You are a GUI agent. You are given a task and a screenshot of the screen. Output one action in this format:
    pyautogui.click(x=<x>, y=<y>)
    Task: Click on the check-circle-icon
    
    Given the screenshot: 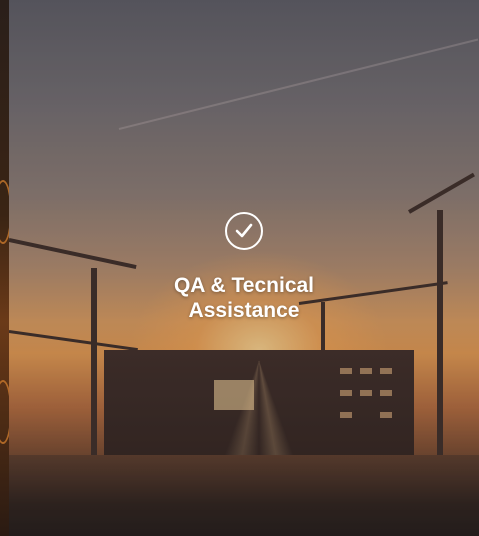 What is the action you would take?
    pyautogui.click(x=244, y=231)
    